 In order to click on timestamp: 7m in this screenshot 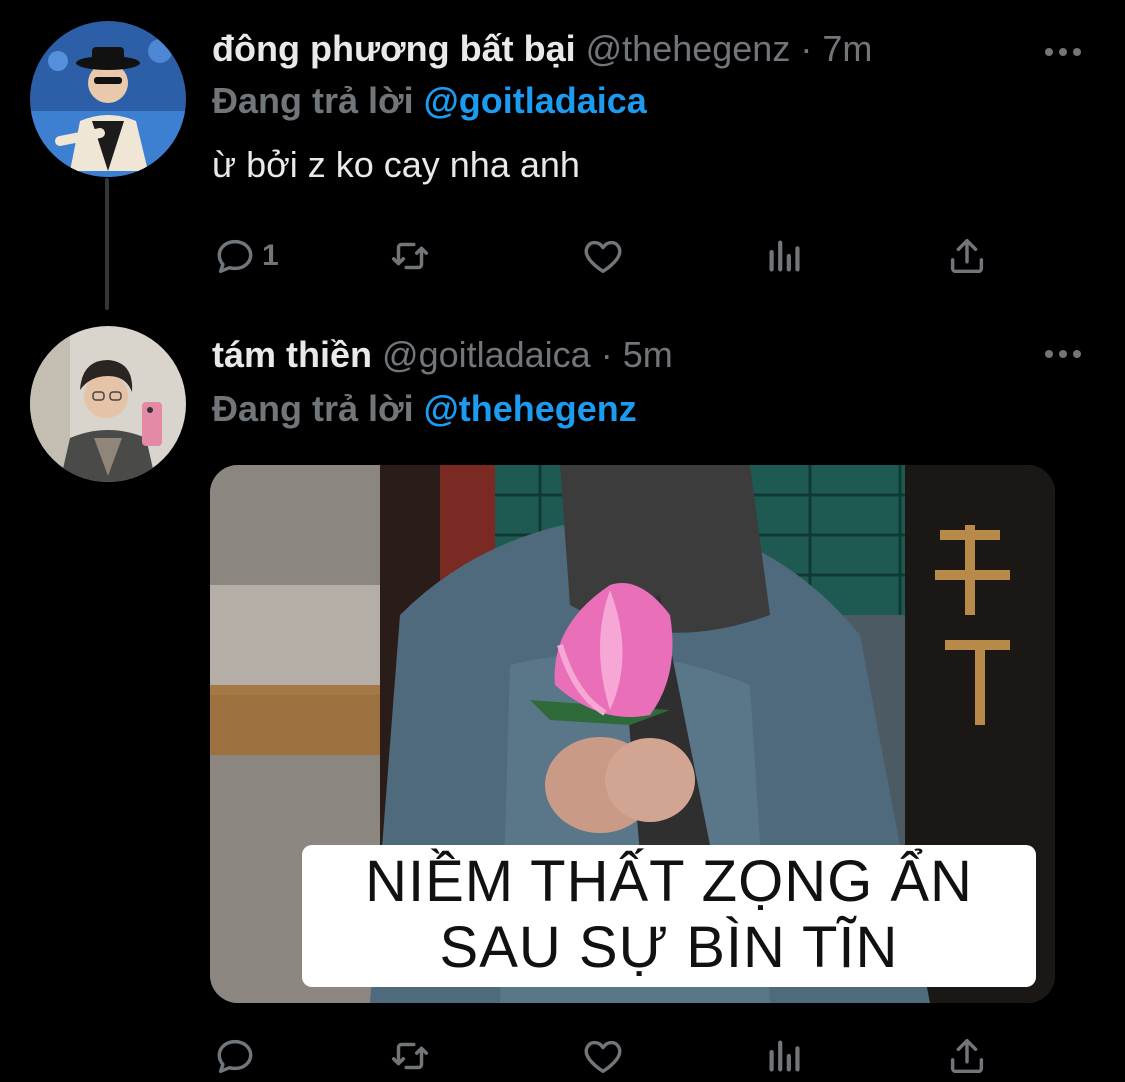, I will do `click(847, 48)`.